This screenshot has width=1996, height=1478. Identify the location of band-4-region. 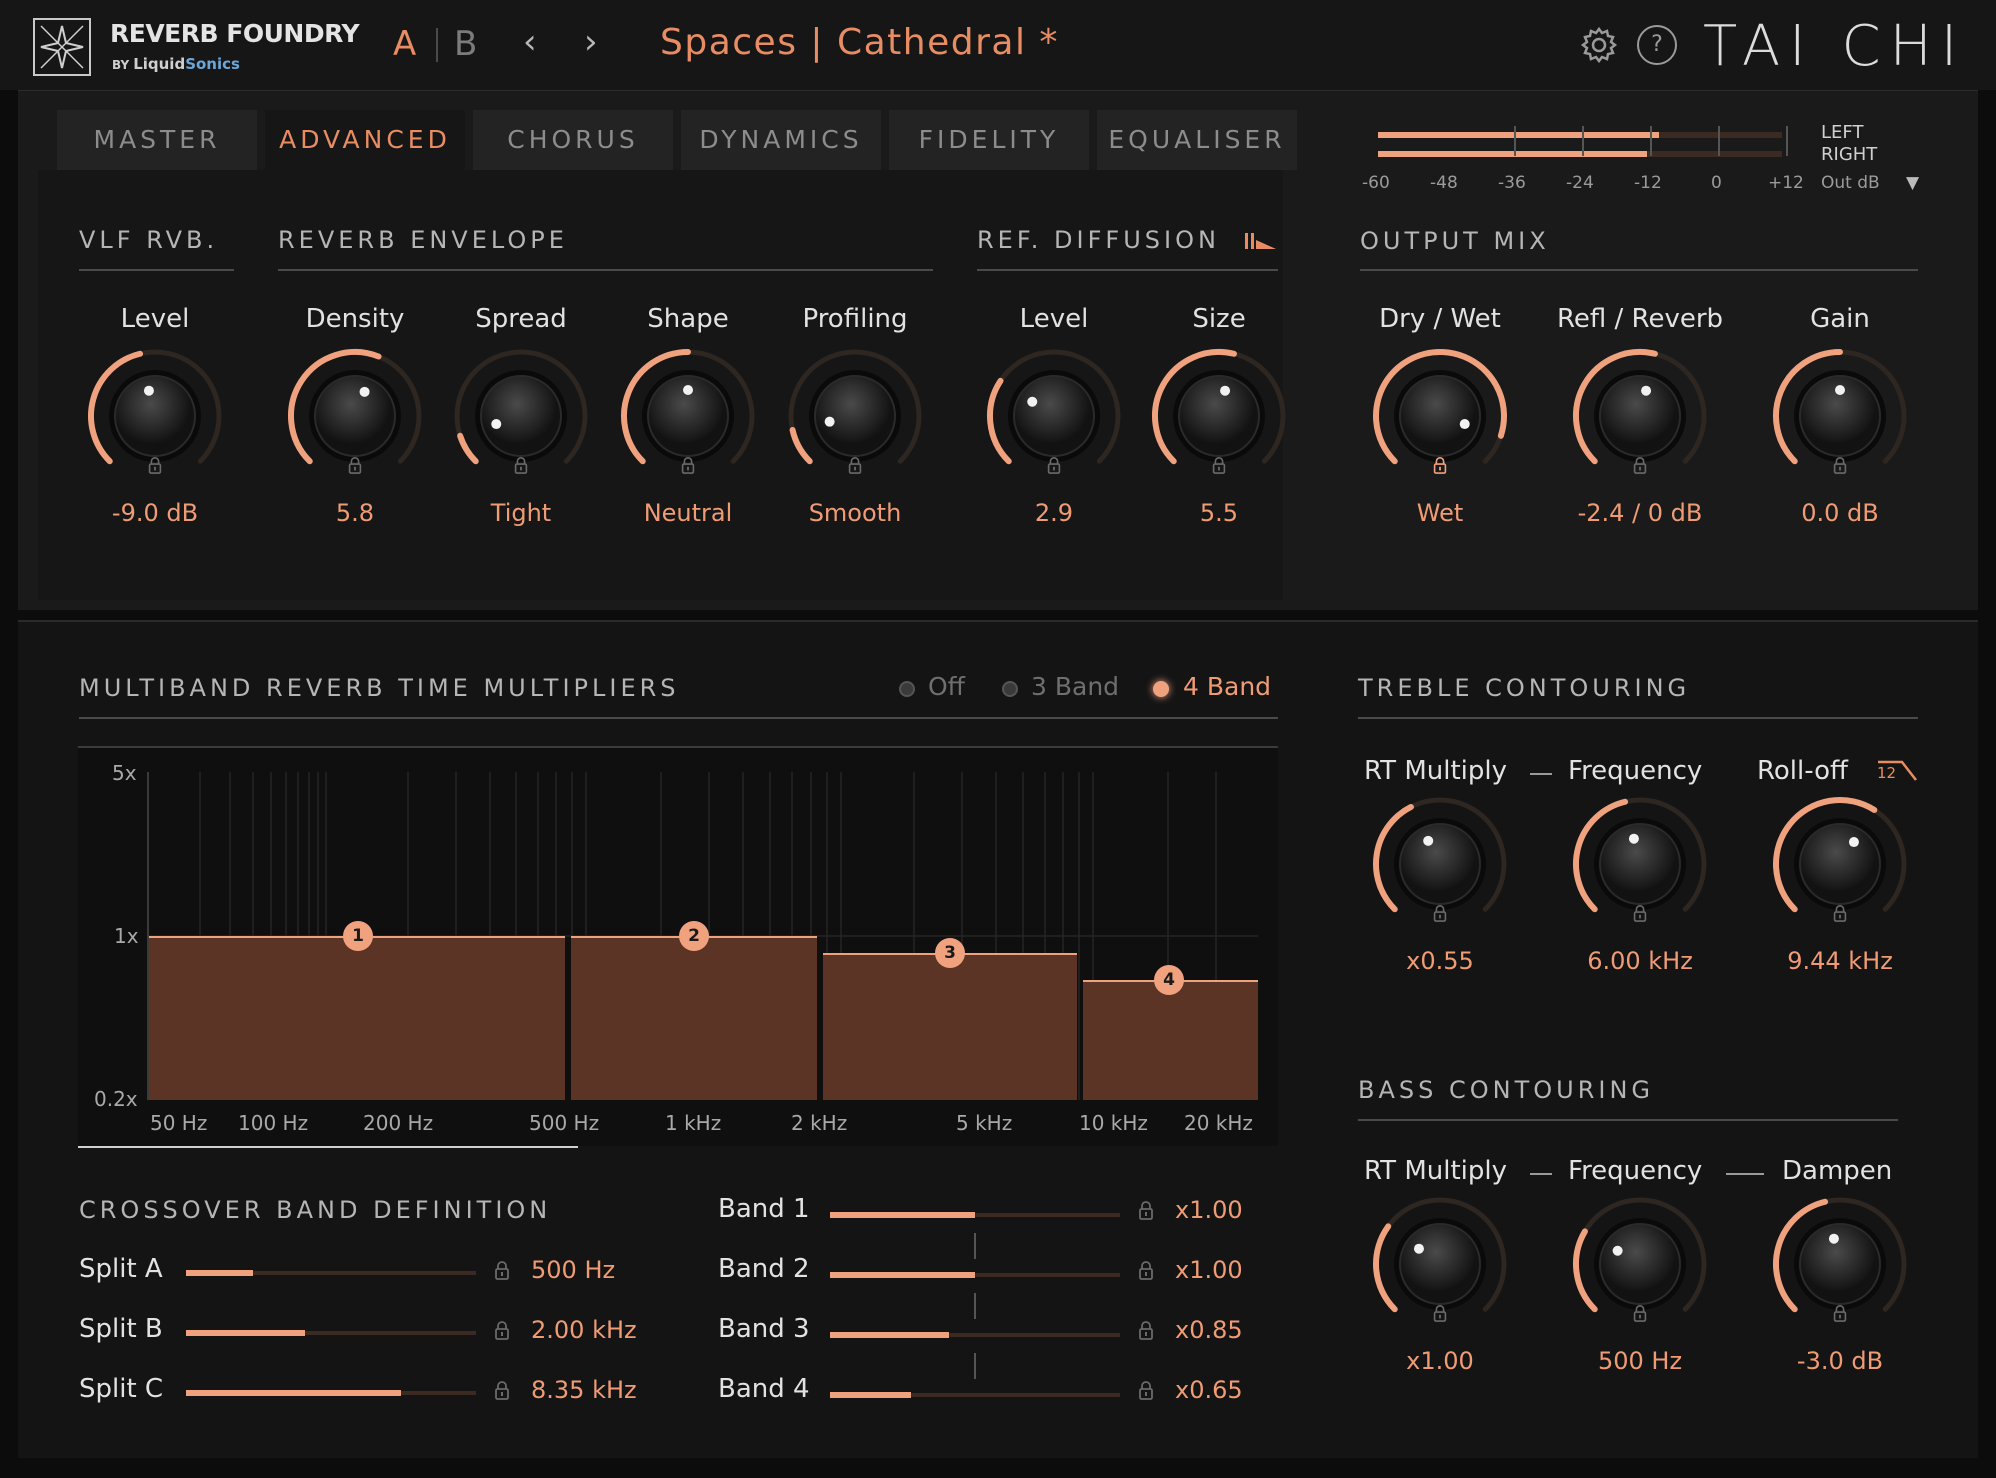
(1170, 1039).